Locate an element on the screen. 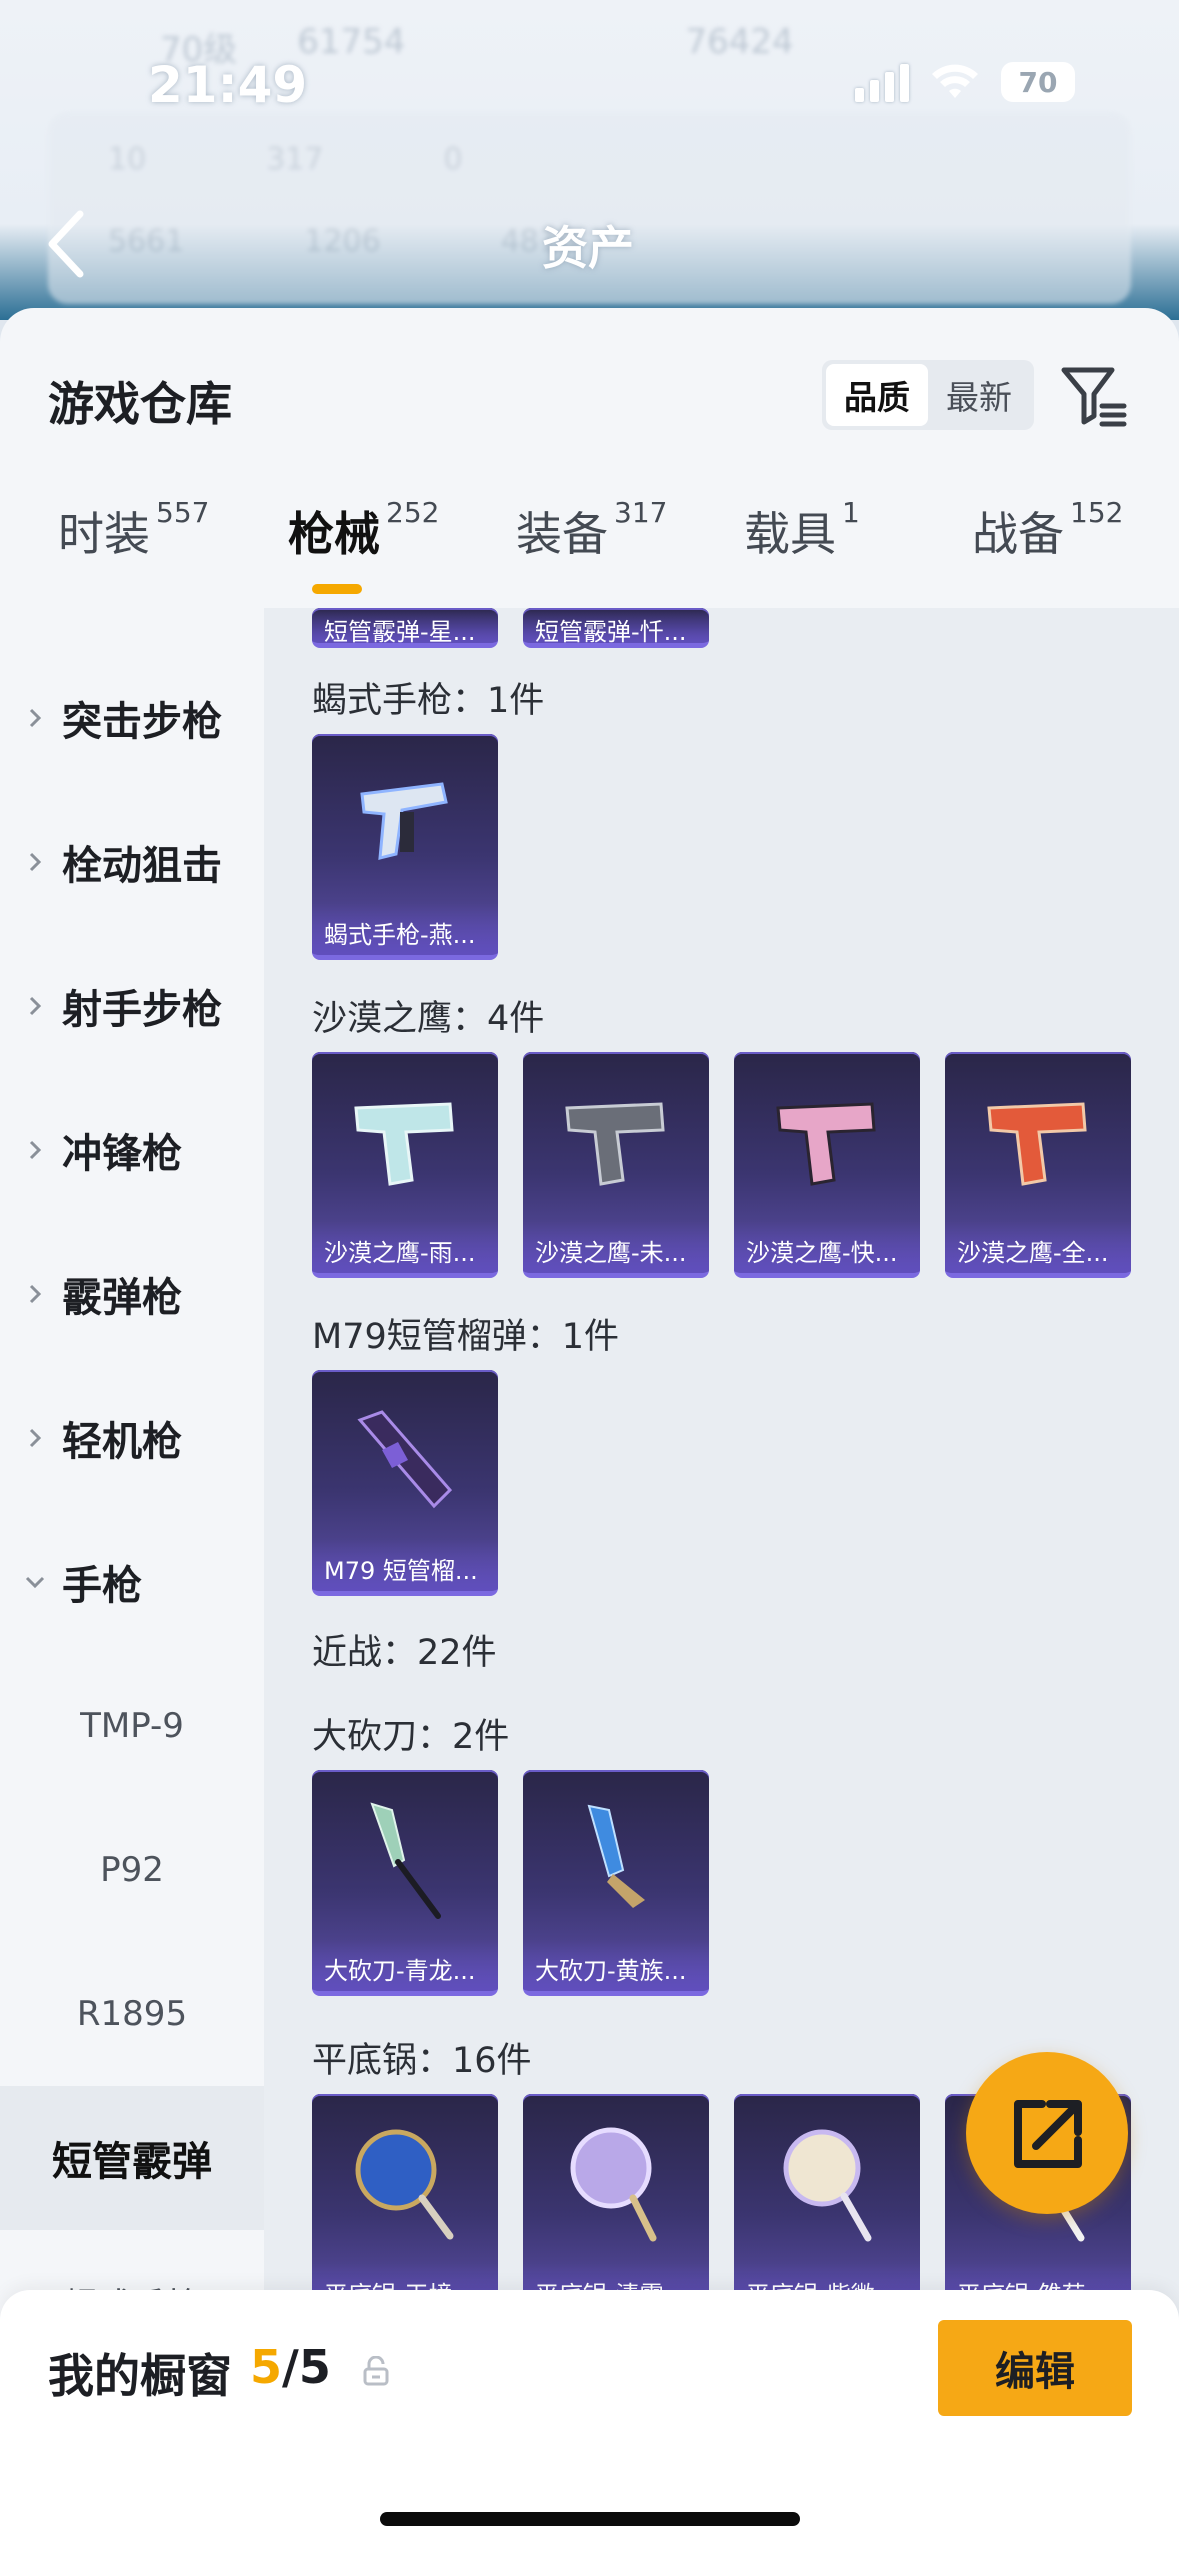  battery-indicator: 70 is located at coordinates (1038, 82).